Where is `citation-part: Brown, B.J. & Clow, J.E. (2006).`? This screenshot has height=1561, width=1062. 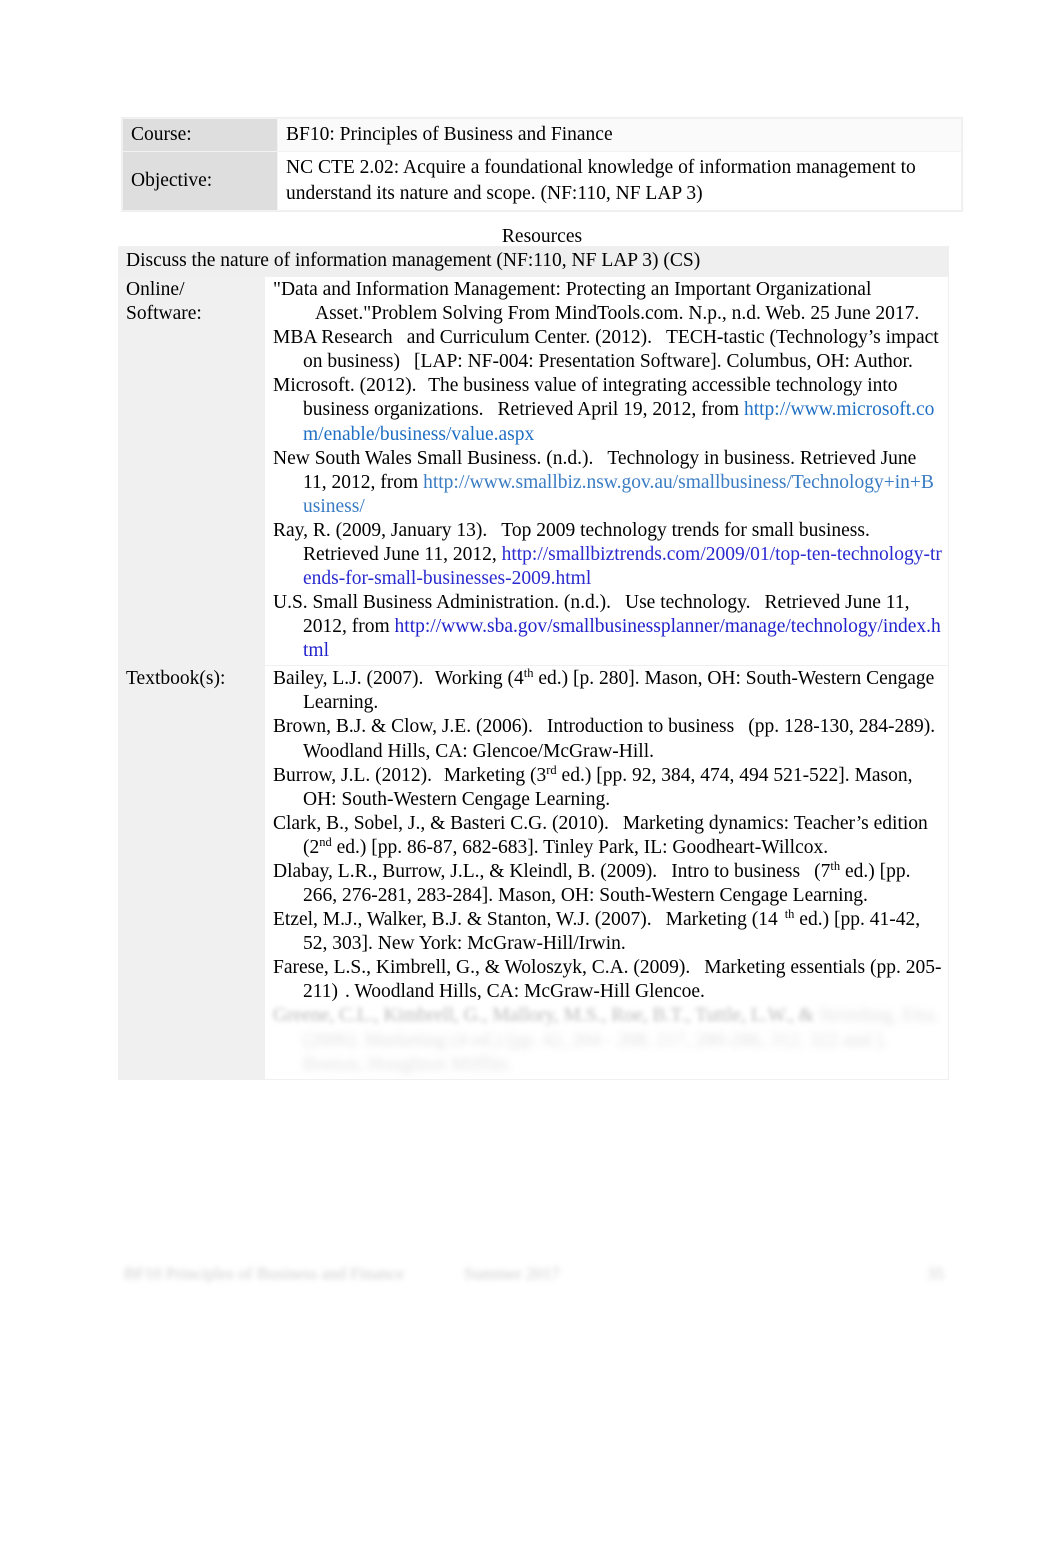
citation-part: Brown, B.J. & Clow, J.E. (2006). is located at coordinates (403, 727).